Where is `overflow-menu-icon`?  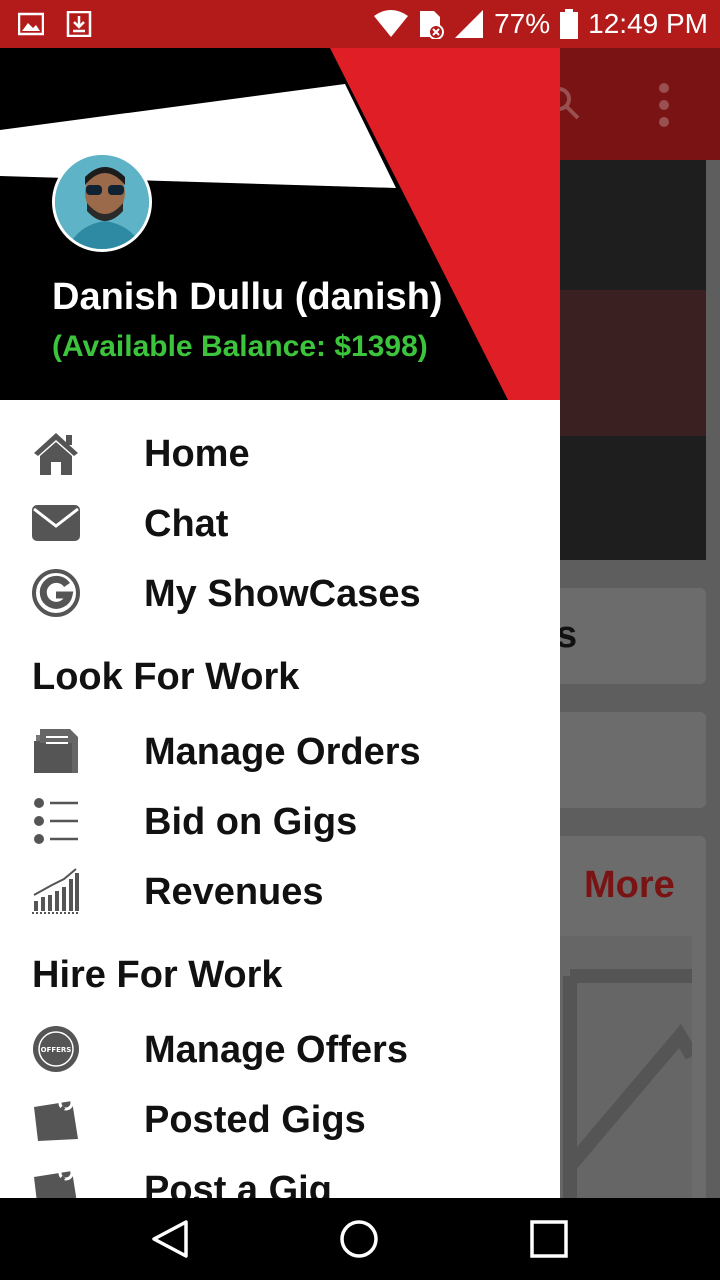
overflow-menu-icon is located at coordinates (664, 105).